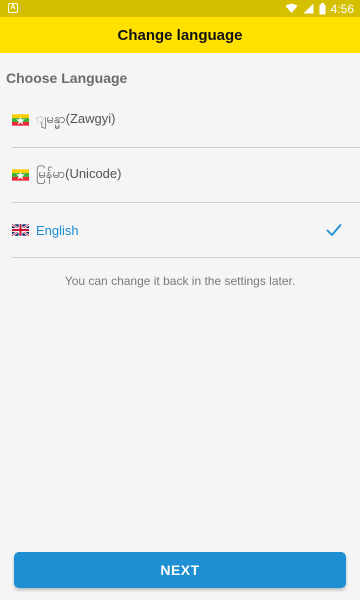 The height and width of the screenshot is (600, 360). Describe the element at coordinates (57, 230) in the screenshot. I see `language-label: English` at that location.